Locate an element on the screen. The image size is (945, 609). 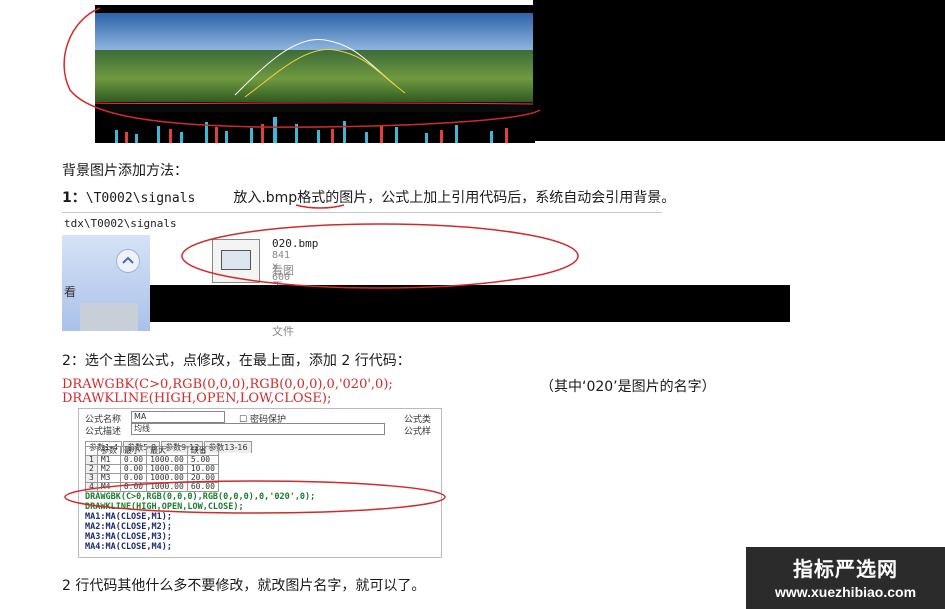
formula-desc-field: 均线 is located at coordinates (258, 429).